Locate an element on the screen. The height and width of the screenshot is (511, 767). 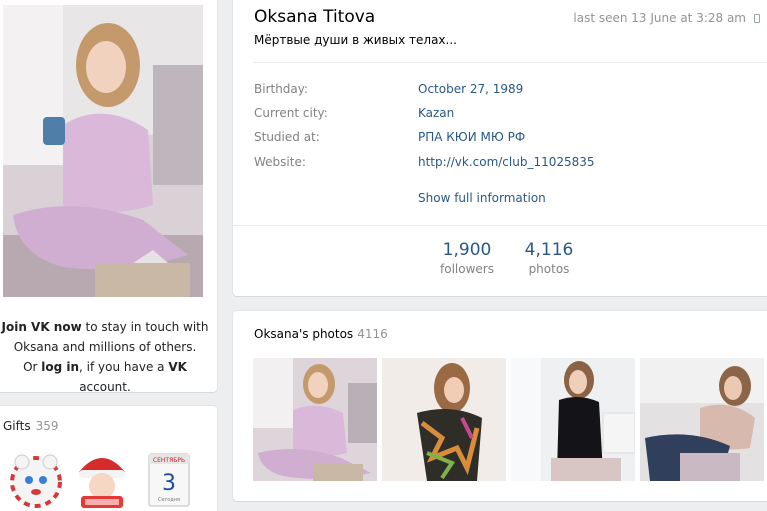
gifts-title: Gifts is located at coordinates (17, 426).